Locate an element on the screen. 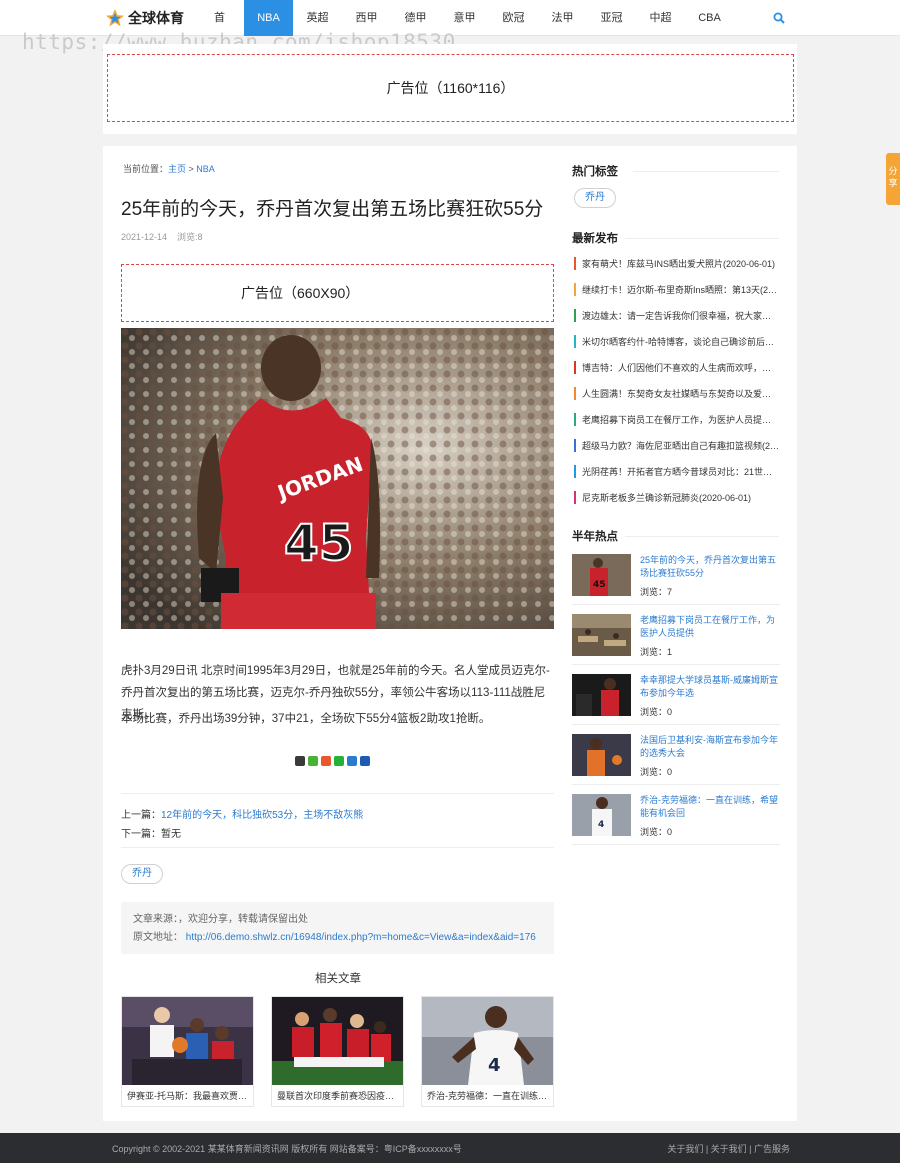 The height and width of the screenshot is (1163, 900). share-renren-icon is located at coordinates (352, 761).